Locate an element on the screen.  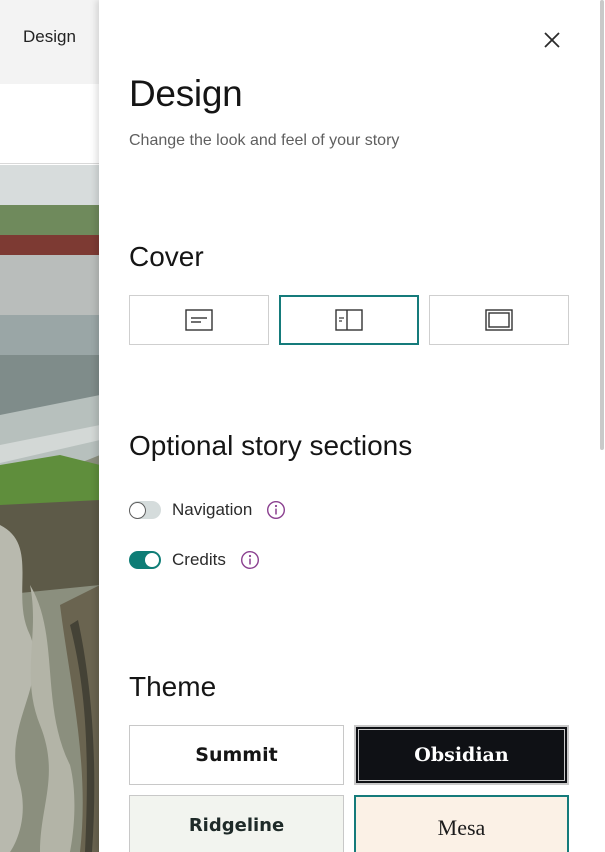
theme-mesa: Mesa is located at coordinates (461, 823).